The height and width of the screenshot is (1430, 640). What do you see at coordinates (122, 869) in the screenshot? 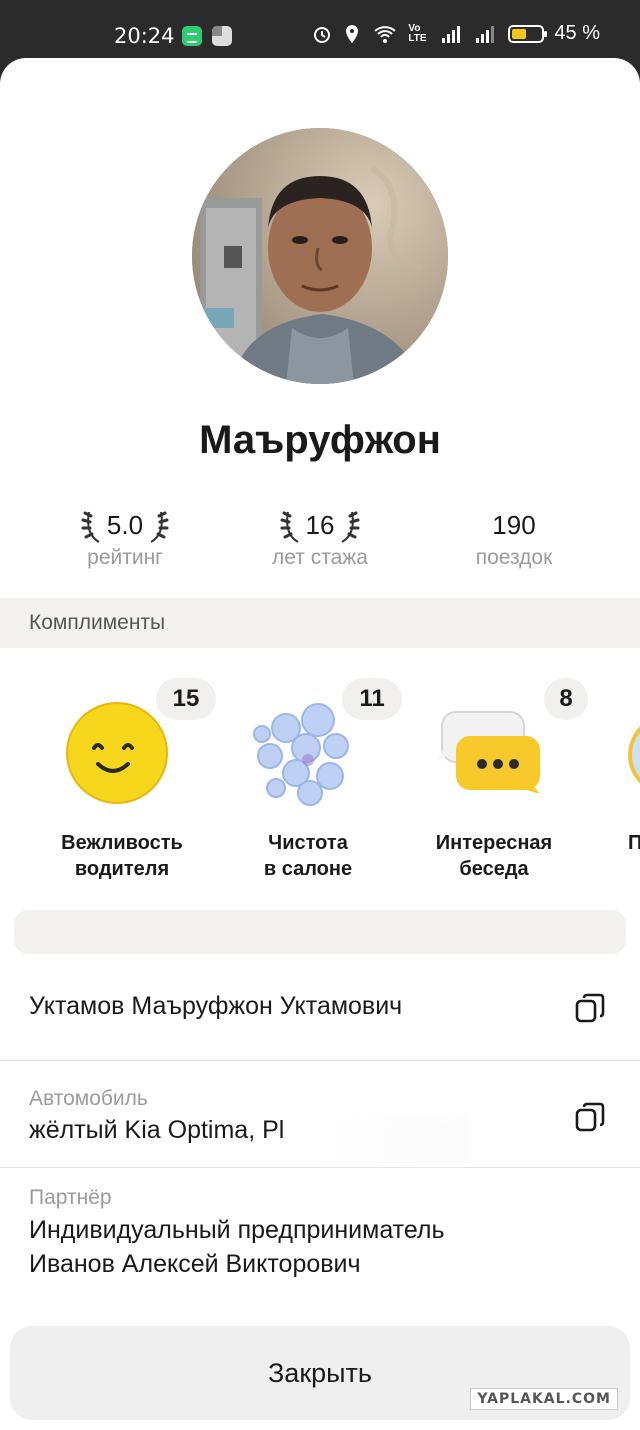
I see `compliment-label-line2: водителя` at bounding box center [122, 869].